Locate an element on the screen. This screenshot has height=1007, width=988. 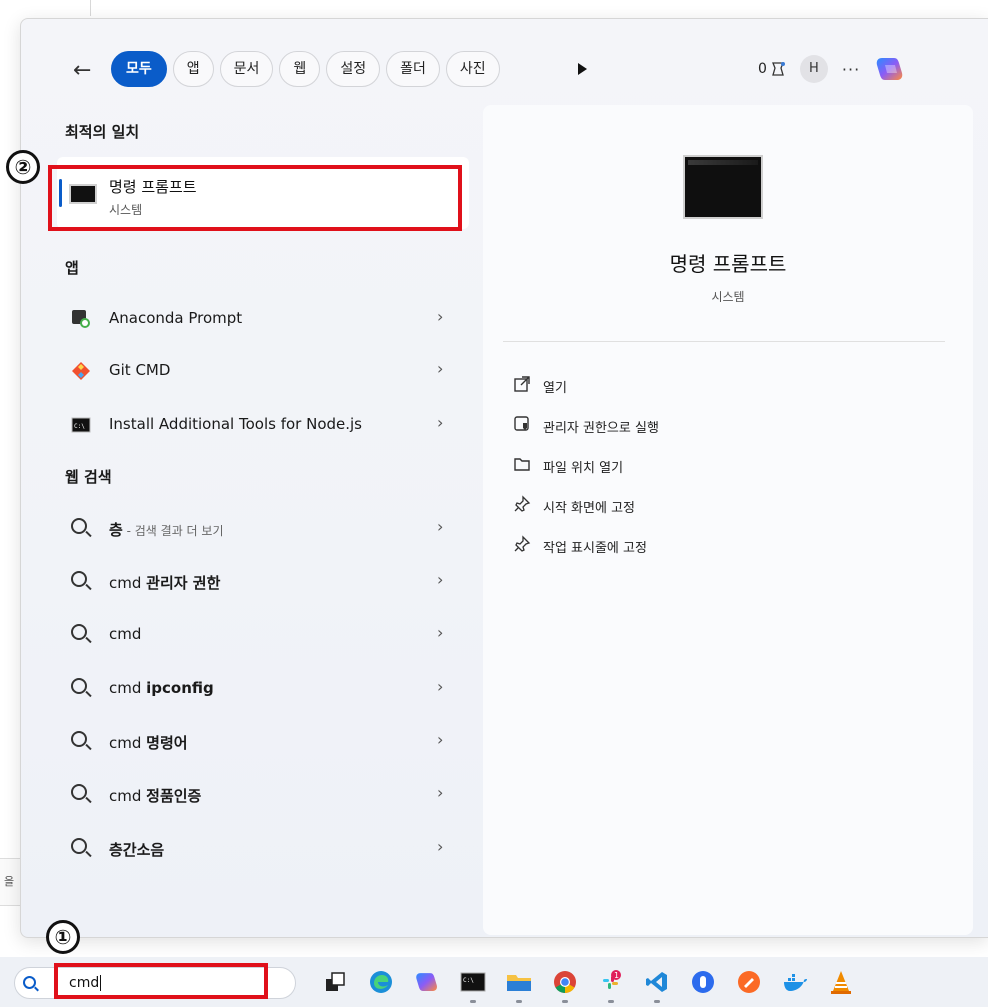
highlight-box-search is located at coordinates (161, 981).